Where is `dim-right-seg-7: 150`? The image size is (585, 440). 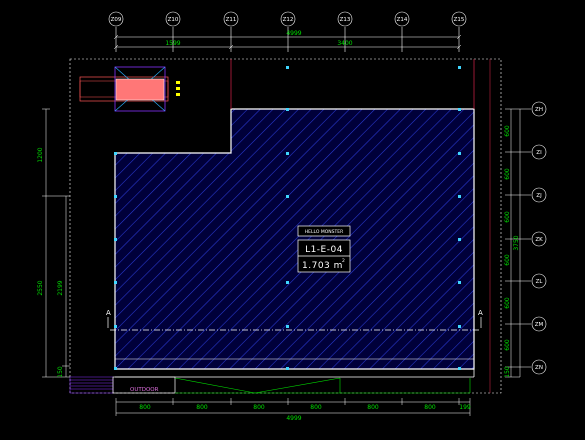
dim-right-seg-7: 150 is located at coordinates (507, 372).